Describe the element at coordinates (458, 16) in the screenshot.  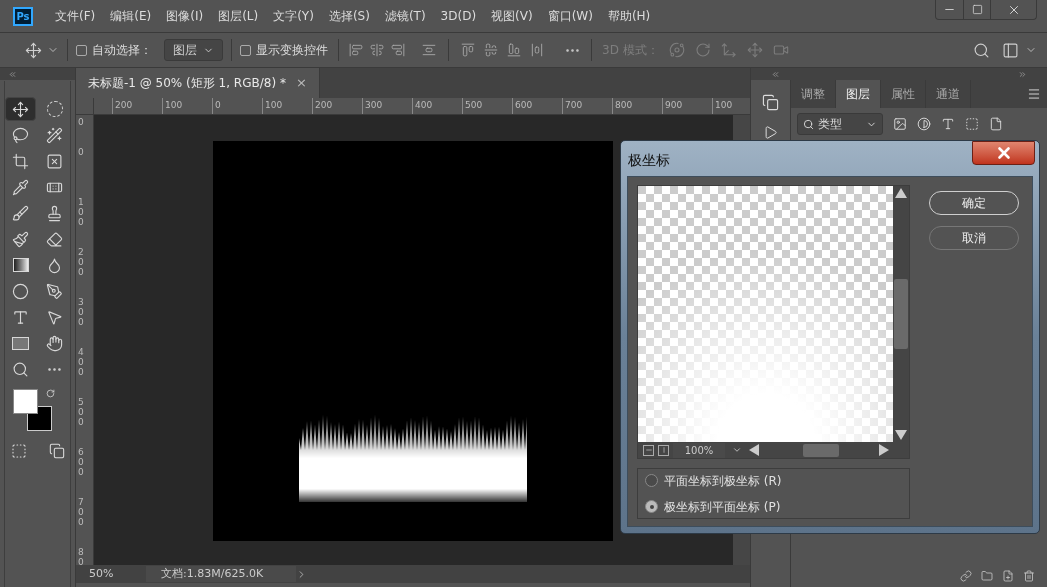
I see `menu-item: 3D(D)` at that location.